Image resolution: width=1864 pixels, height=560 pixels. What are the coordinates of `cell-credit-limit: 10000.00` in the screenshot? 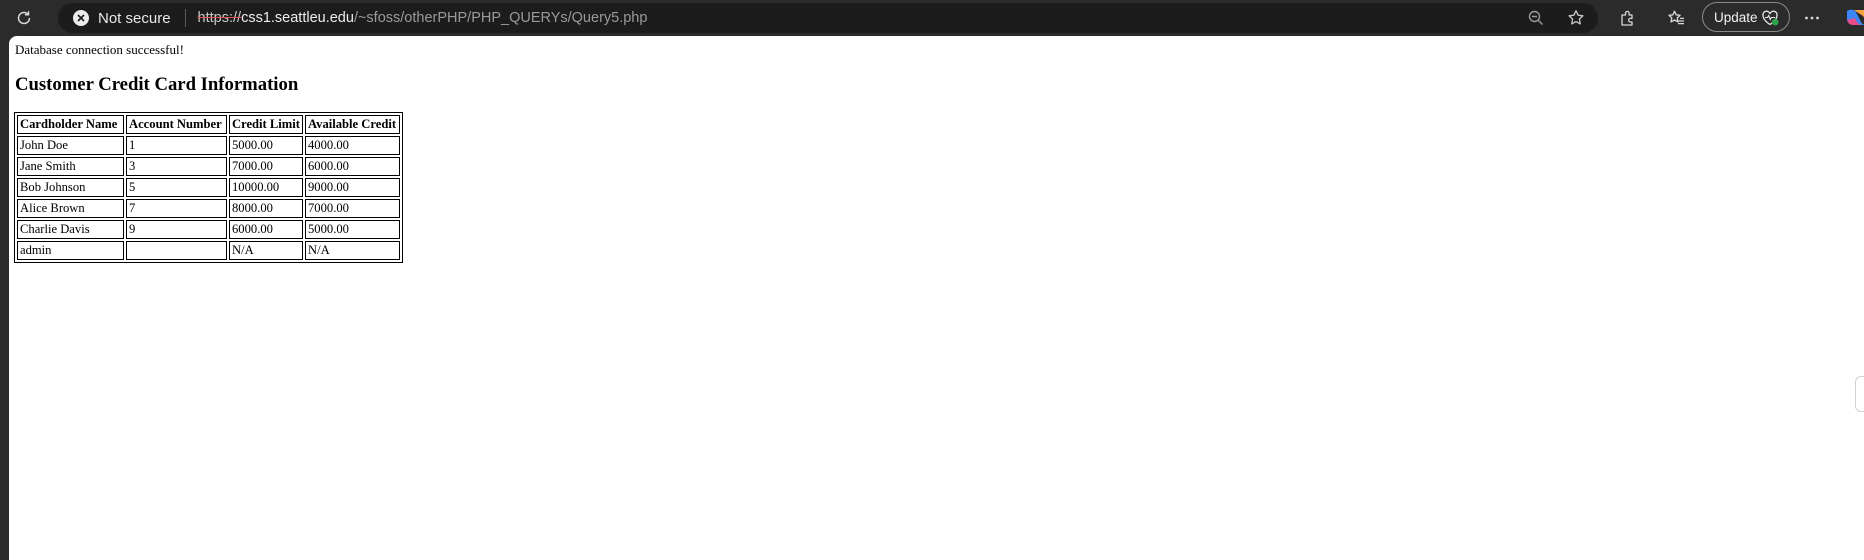 It's located at (266, 187).